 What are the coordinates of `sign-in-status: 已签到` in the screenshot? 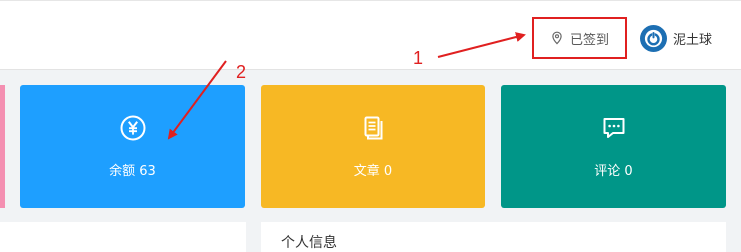 It's located at (579, 38).